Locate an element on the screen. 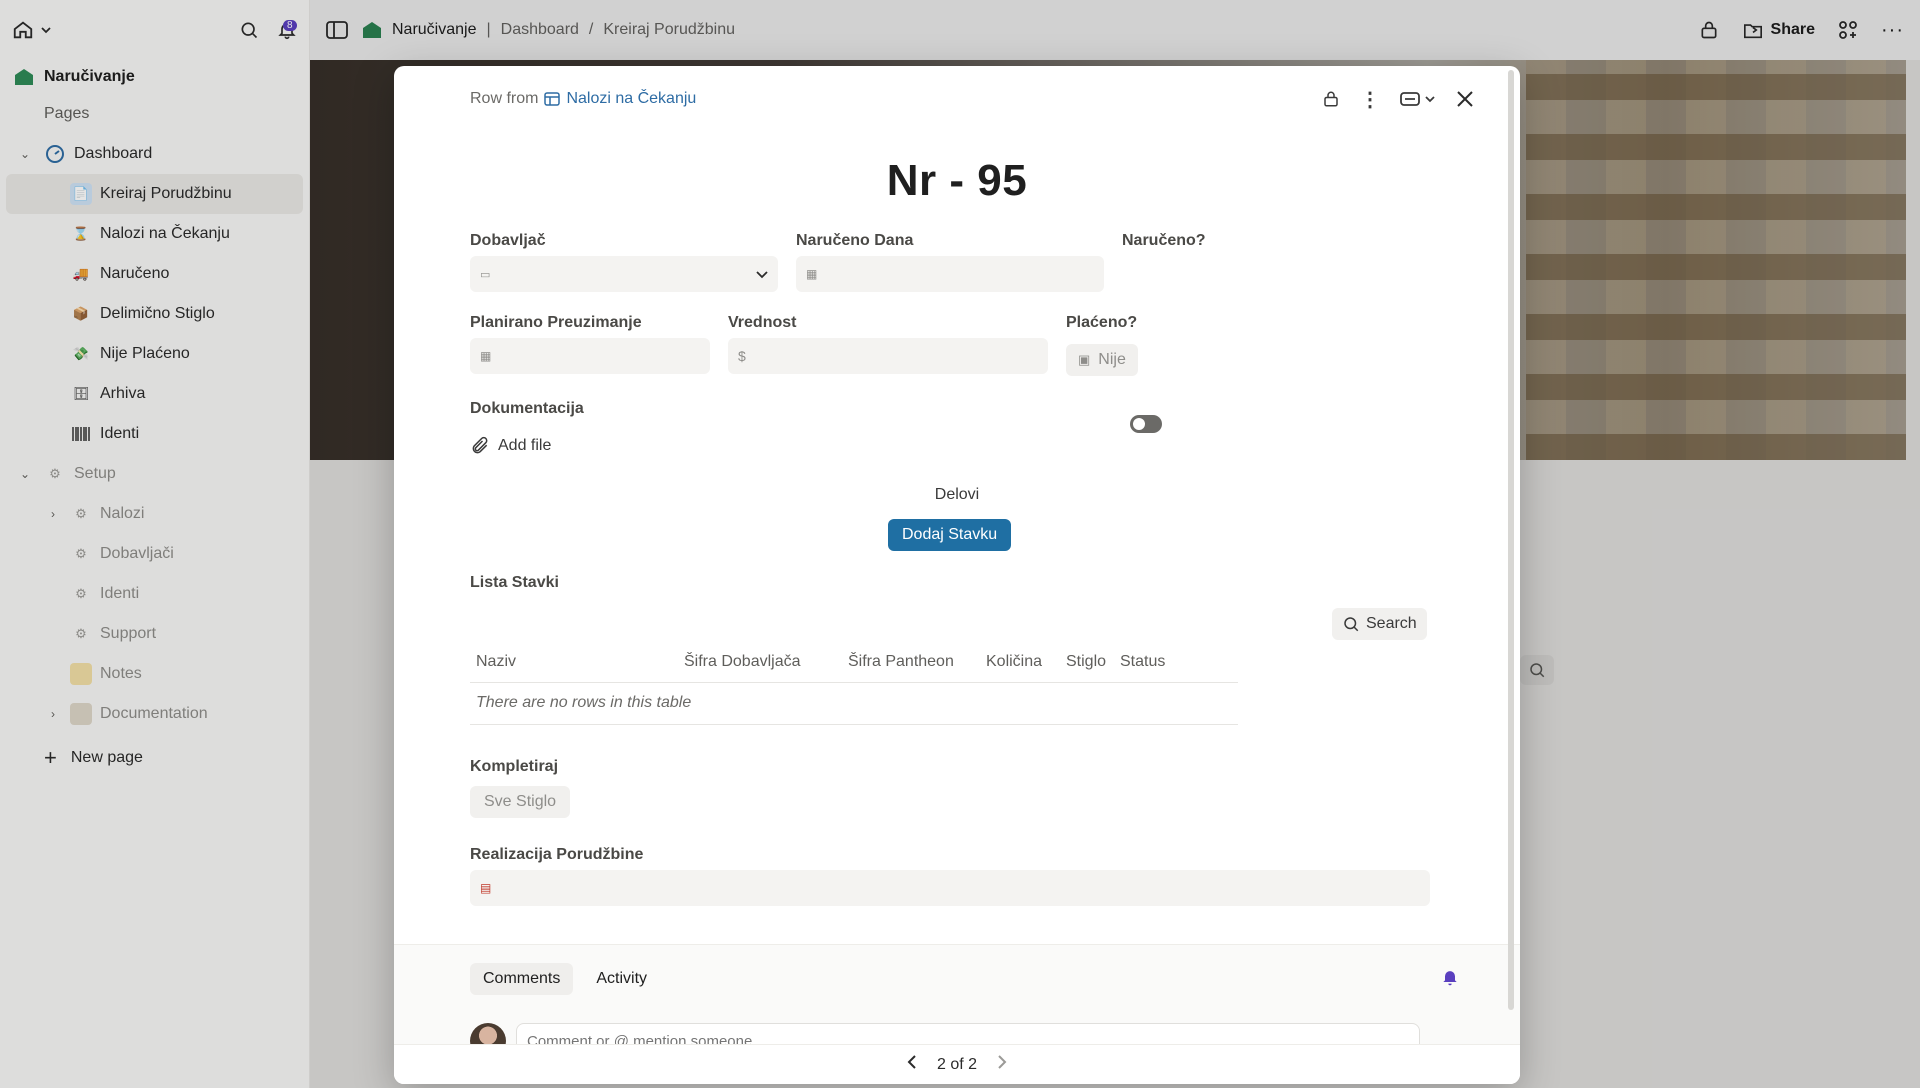 This screenshot has width=1920, height=1088. next-record-icon is located at coordinates (1002, 1064).